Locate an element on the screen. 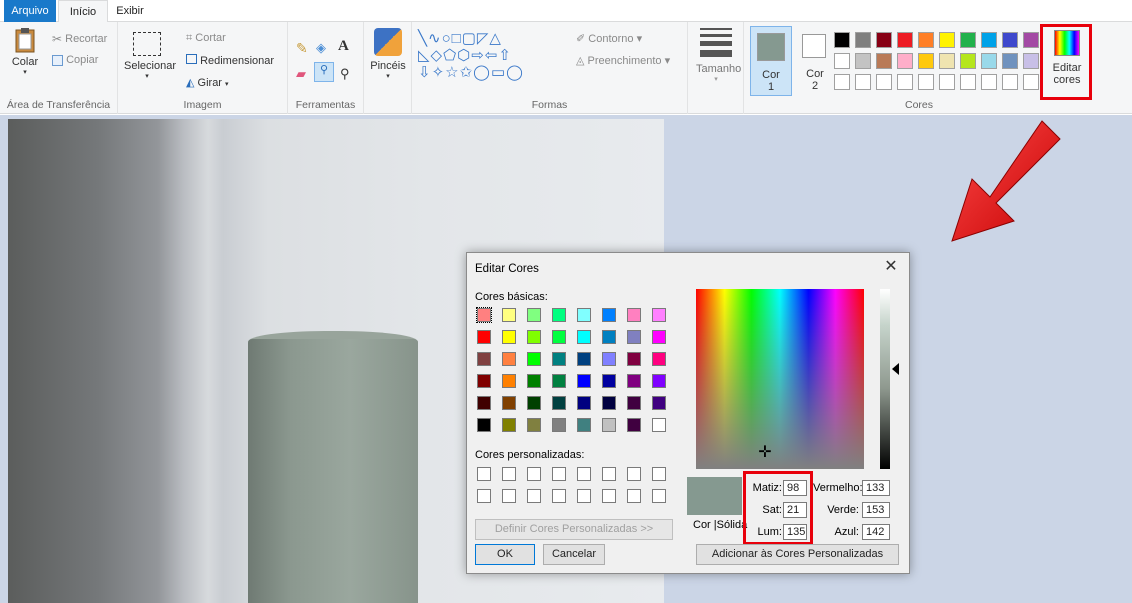  shapes-gallery: ╲∿○□▢◸△ ◺◇⬠⬡⇨⇦⇧ ⇩✧☆✩◯▭◯ is located at coordinates (493, 57).